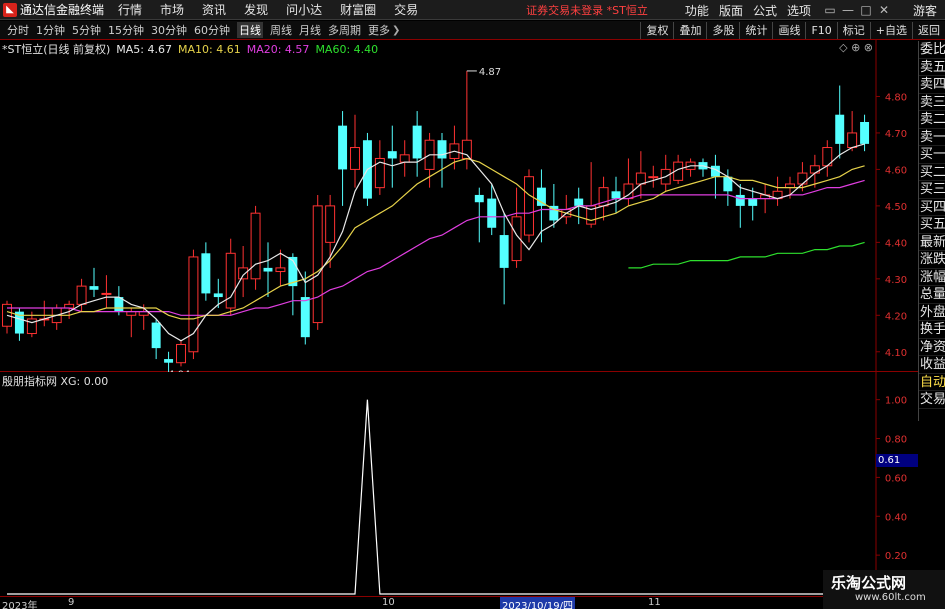  What do you see at coordinates (656, 30) in the screenshot?
I see `tool-adjust: 复权` at bounding box center [656, 30].